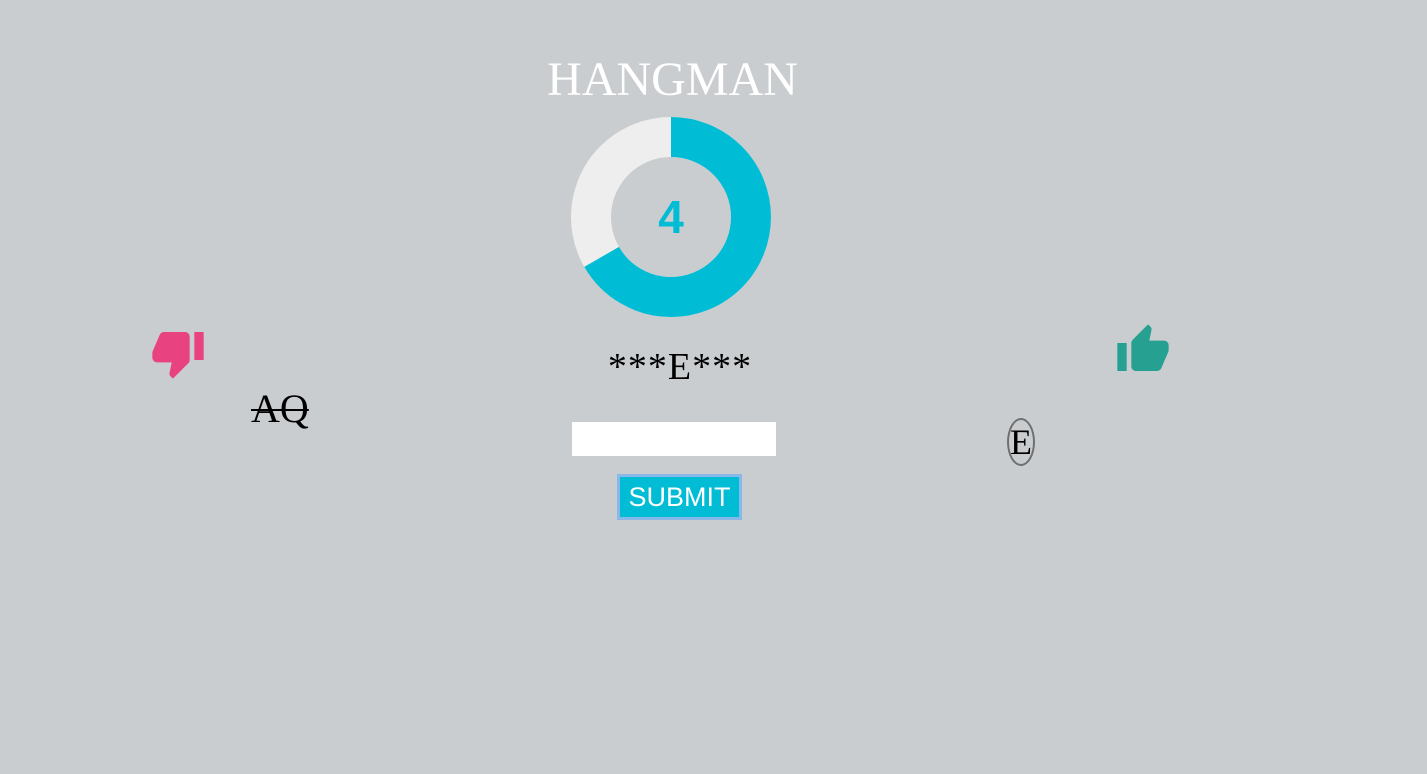 The height and width of the screenshot is (774, 1427). Describe the element at coordinates (680, 367) in the screenshot. I see `hidden-word: ***E***` at that location.